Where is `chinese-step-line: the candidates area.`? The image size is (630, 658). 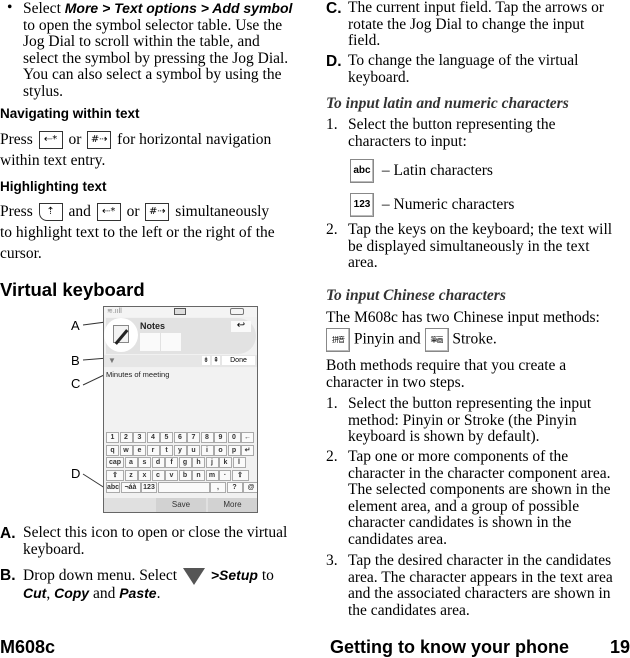 chinese-step-line: the candidates area. is located at coordinates (409, 610).